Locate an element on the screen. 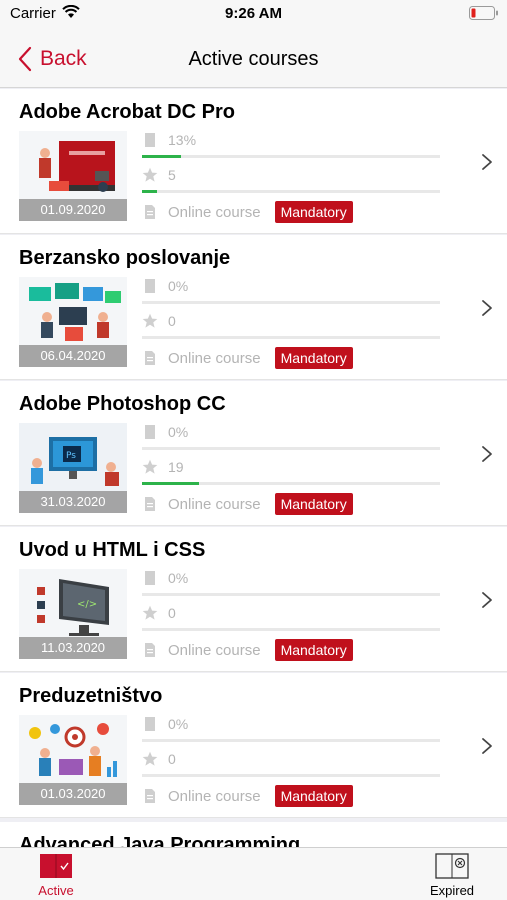  navigation-bar: Back Active courses is located at coordinates (253, 58).